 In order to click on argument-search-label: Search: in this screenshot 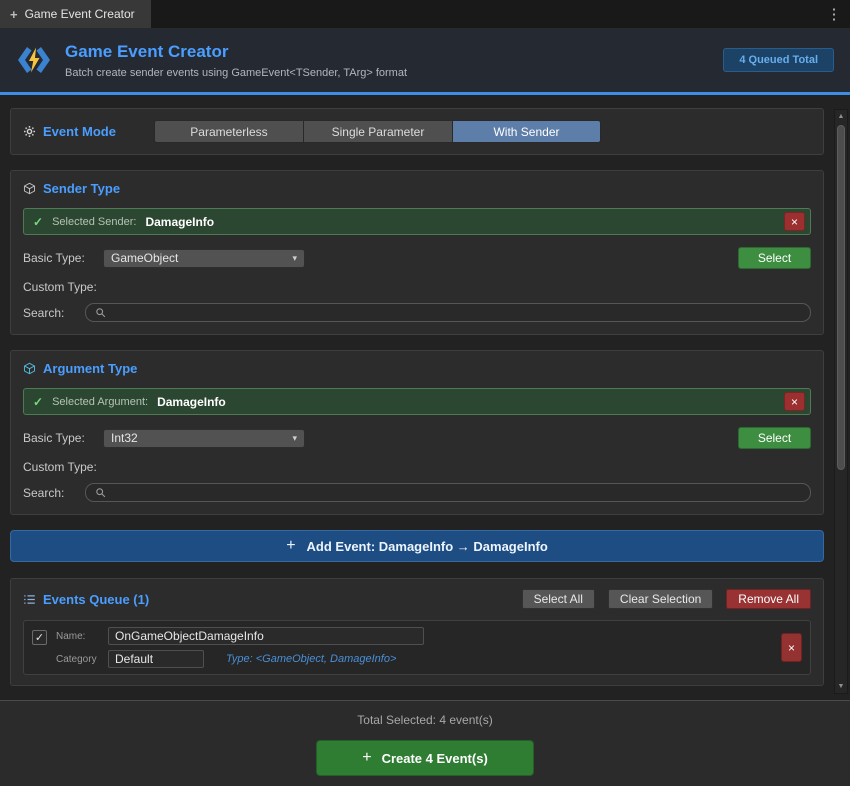, I will do `click(44, 492)`.